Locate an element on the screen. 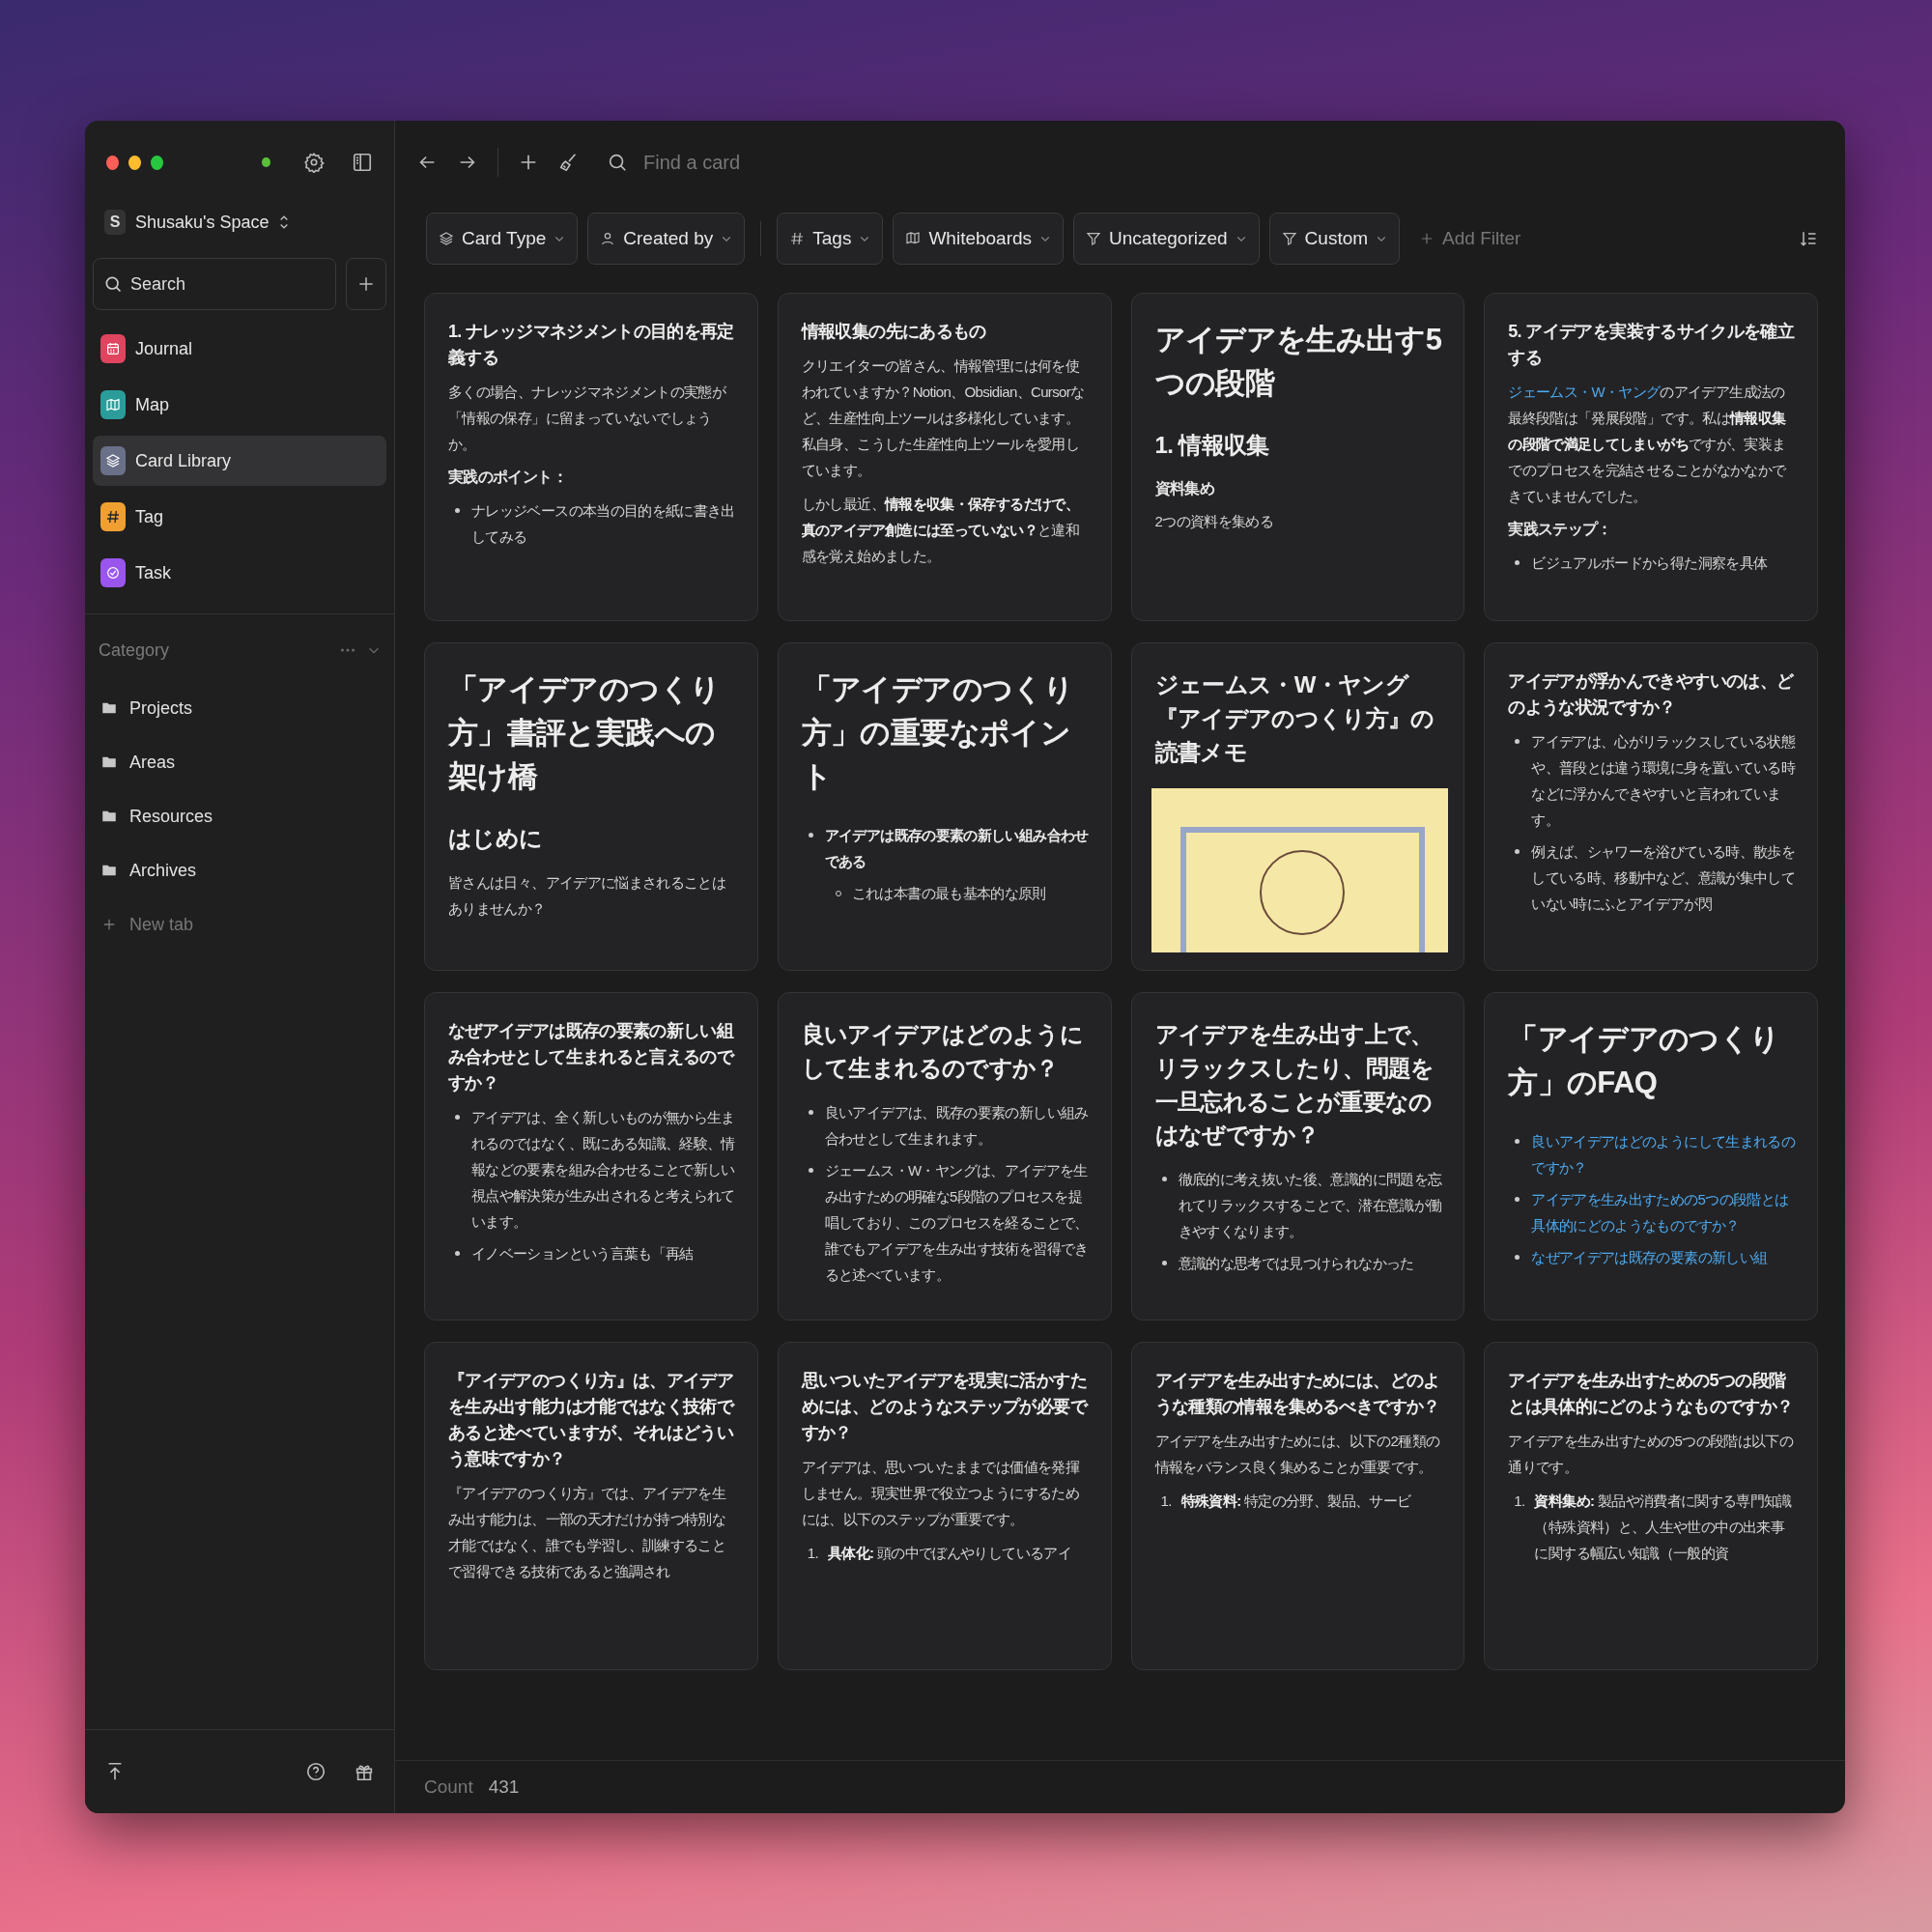 This screenshot has width=1932, height=1932. workspace-switcher: S Shusaku's Space is located at coordinates (239, 222).